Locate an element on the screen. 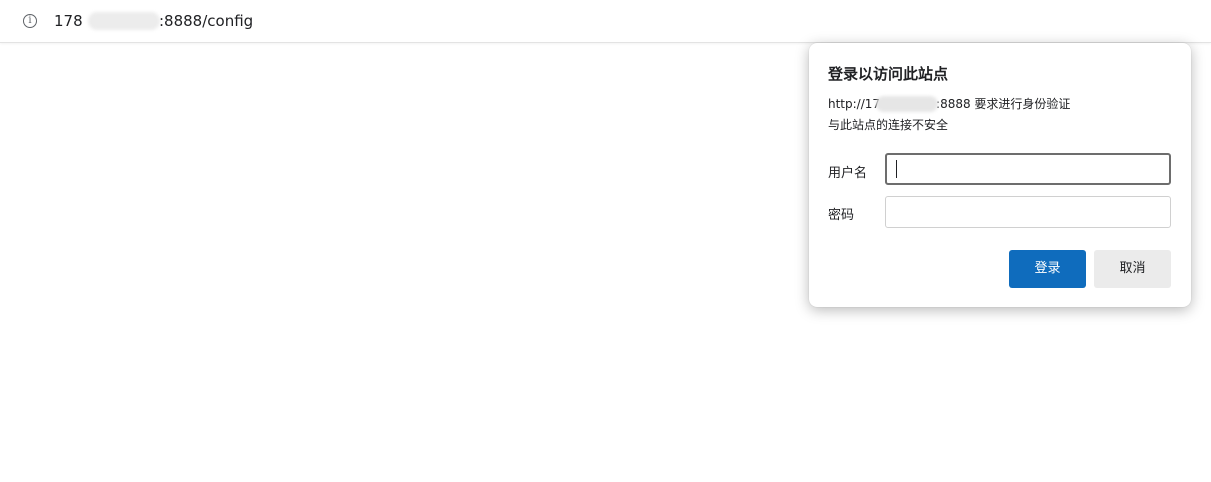  dialog-auth-message: http://17 :8888 要求进行身份验证 is located at coordinates (949, 104).